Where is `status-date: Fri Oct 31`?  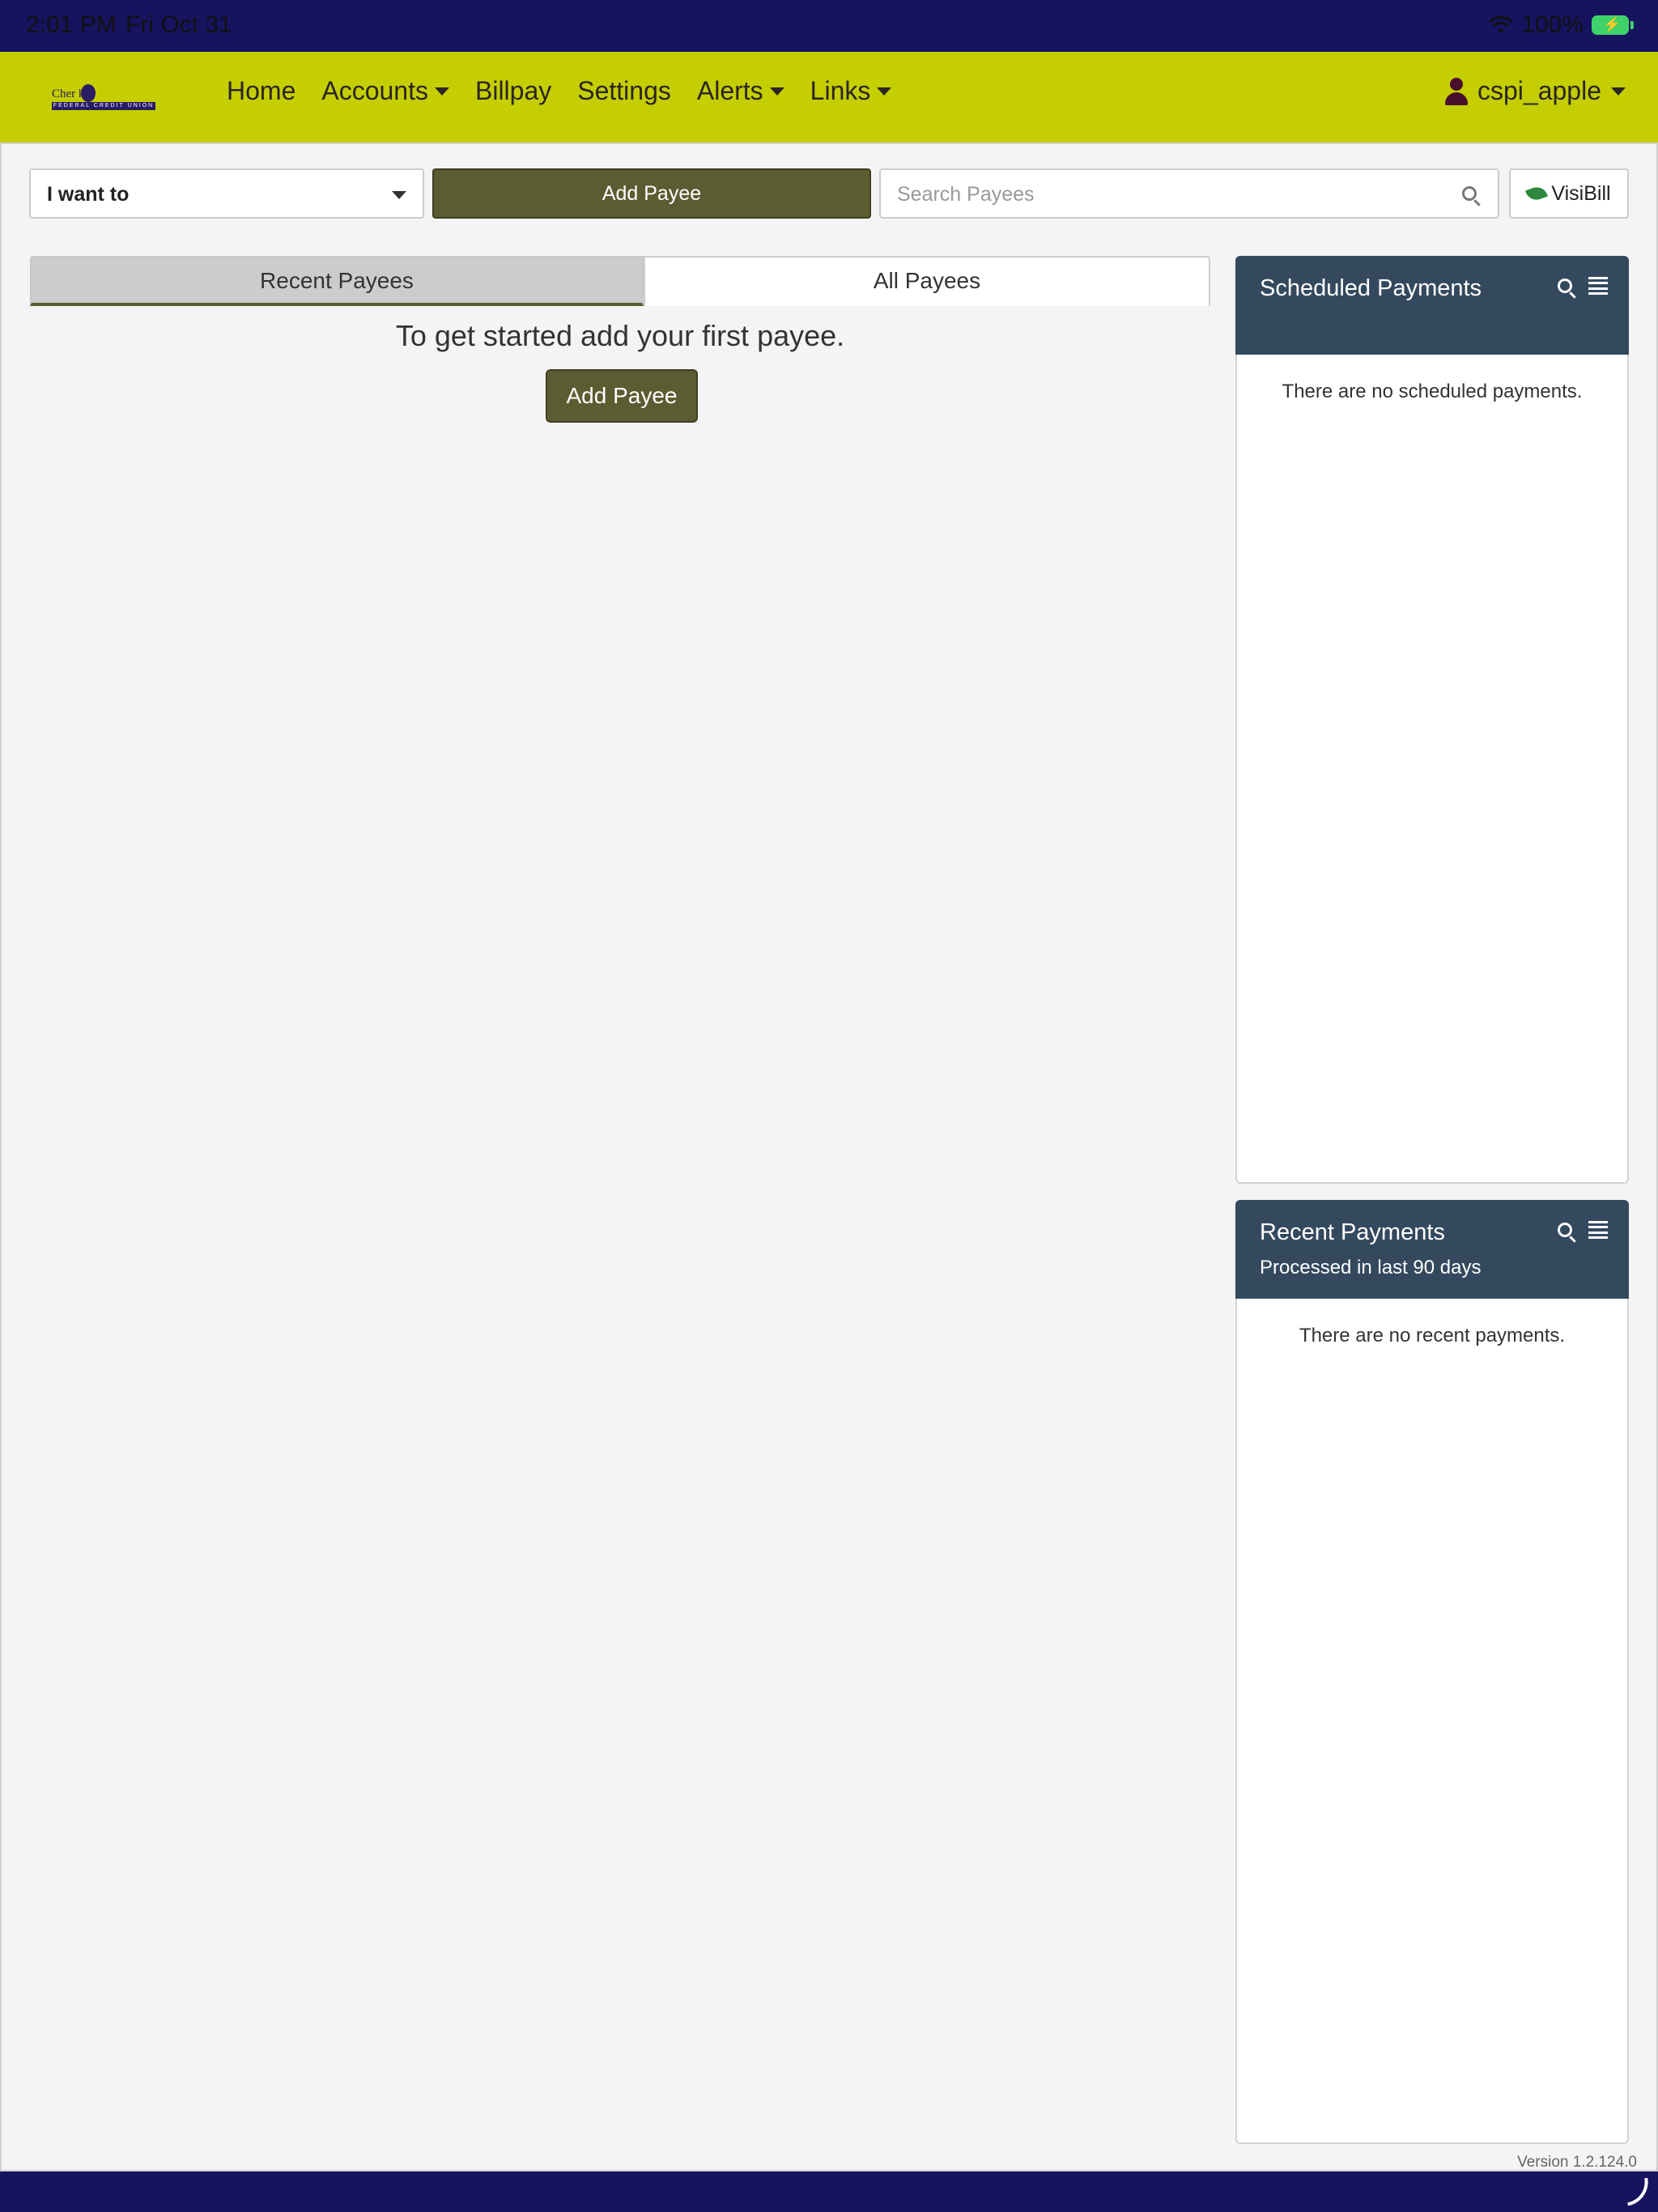 status-date: Fri Oct 31 is located at coordinates (178, 25).